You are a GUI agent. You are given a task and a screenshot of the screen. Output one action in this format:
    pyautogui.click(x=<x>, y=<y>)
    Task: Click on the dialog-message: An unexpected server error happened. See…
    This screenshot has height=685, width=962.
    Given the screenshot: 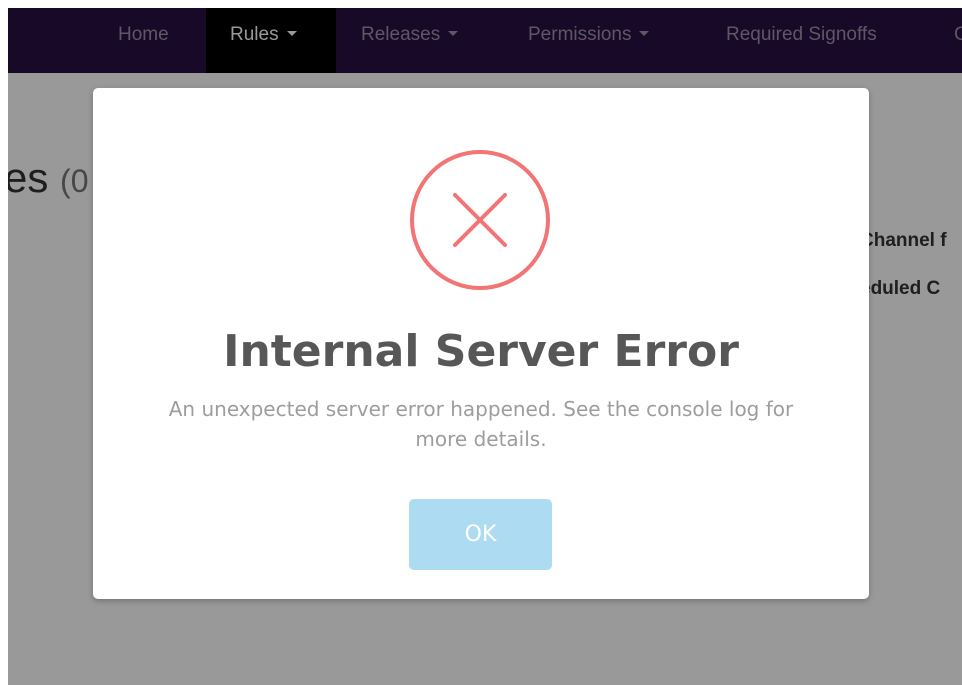 What is the action you would take?
    pyautogui.click(x=481, y=424)
    